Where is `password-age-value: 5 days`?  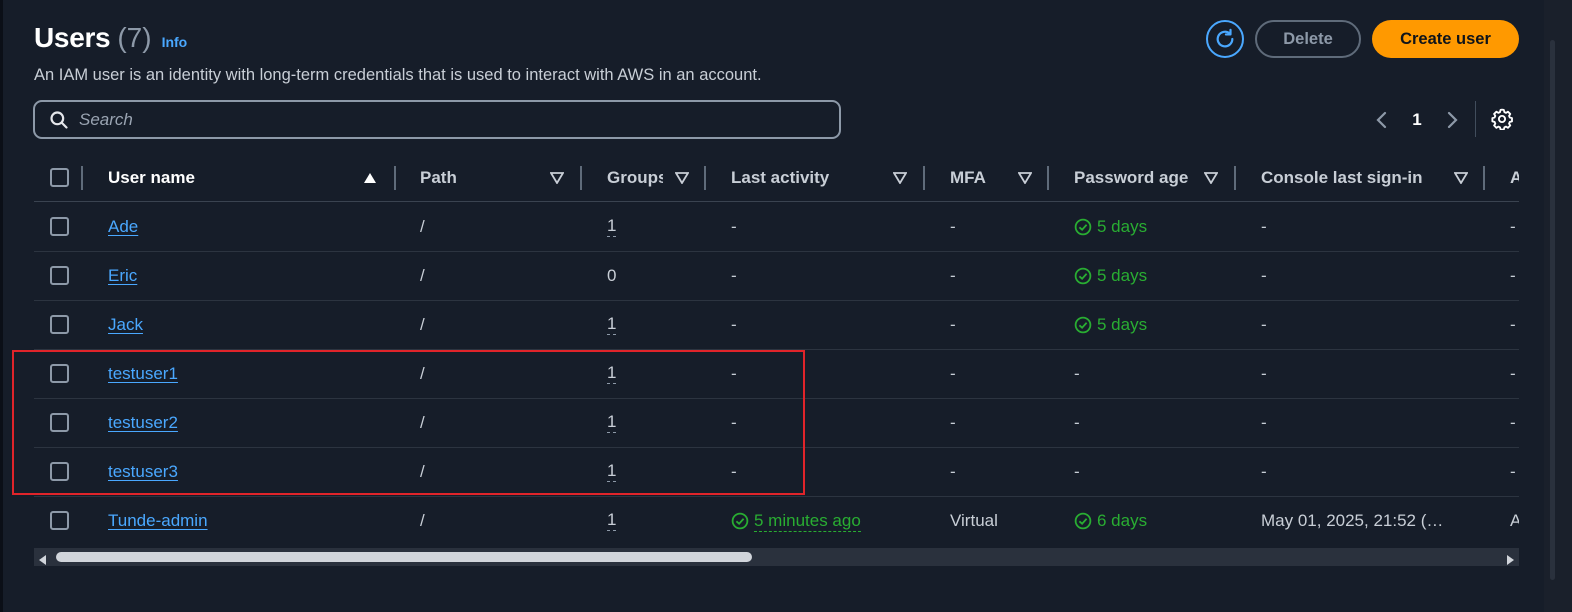
password-age-value: 5 days is located at coordinates (1122, 226).